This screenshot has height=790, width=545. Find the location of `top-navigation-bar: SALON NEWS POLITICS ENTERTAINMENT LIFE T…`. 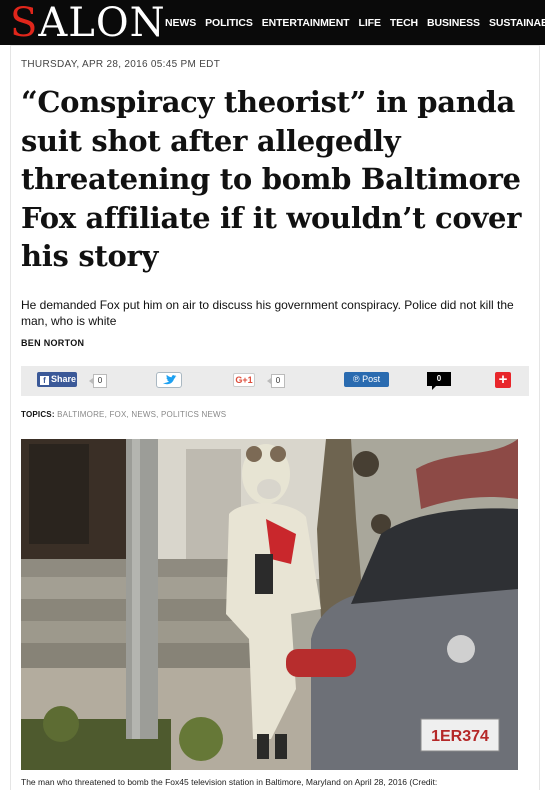

top-navigation-bar: SALON NEWS POLITICS ENTERTAINMENT LIFE T… is located at coordinates (272, 22).